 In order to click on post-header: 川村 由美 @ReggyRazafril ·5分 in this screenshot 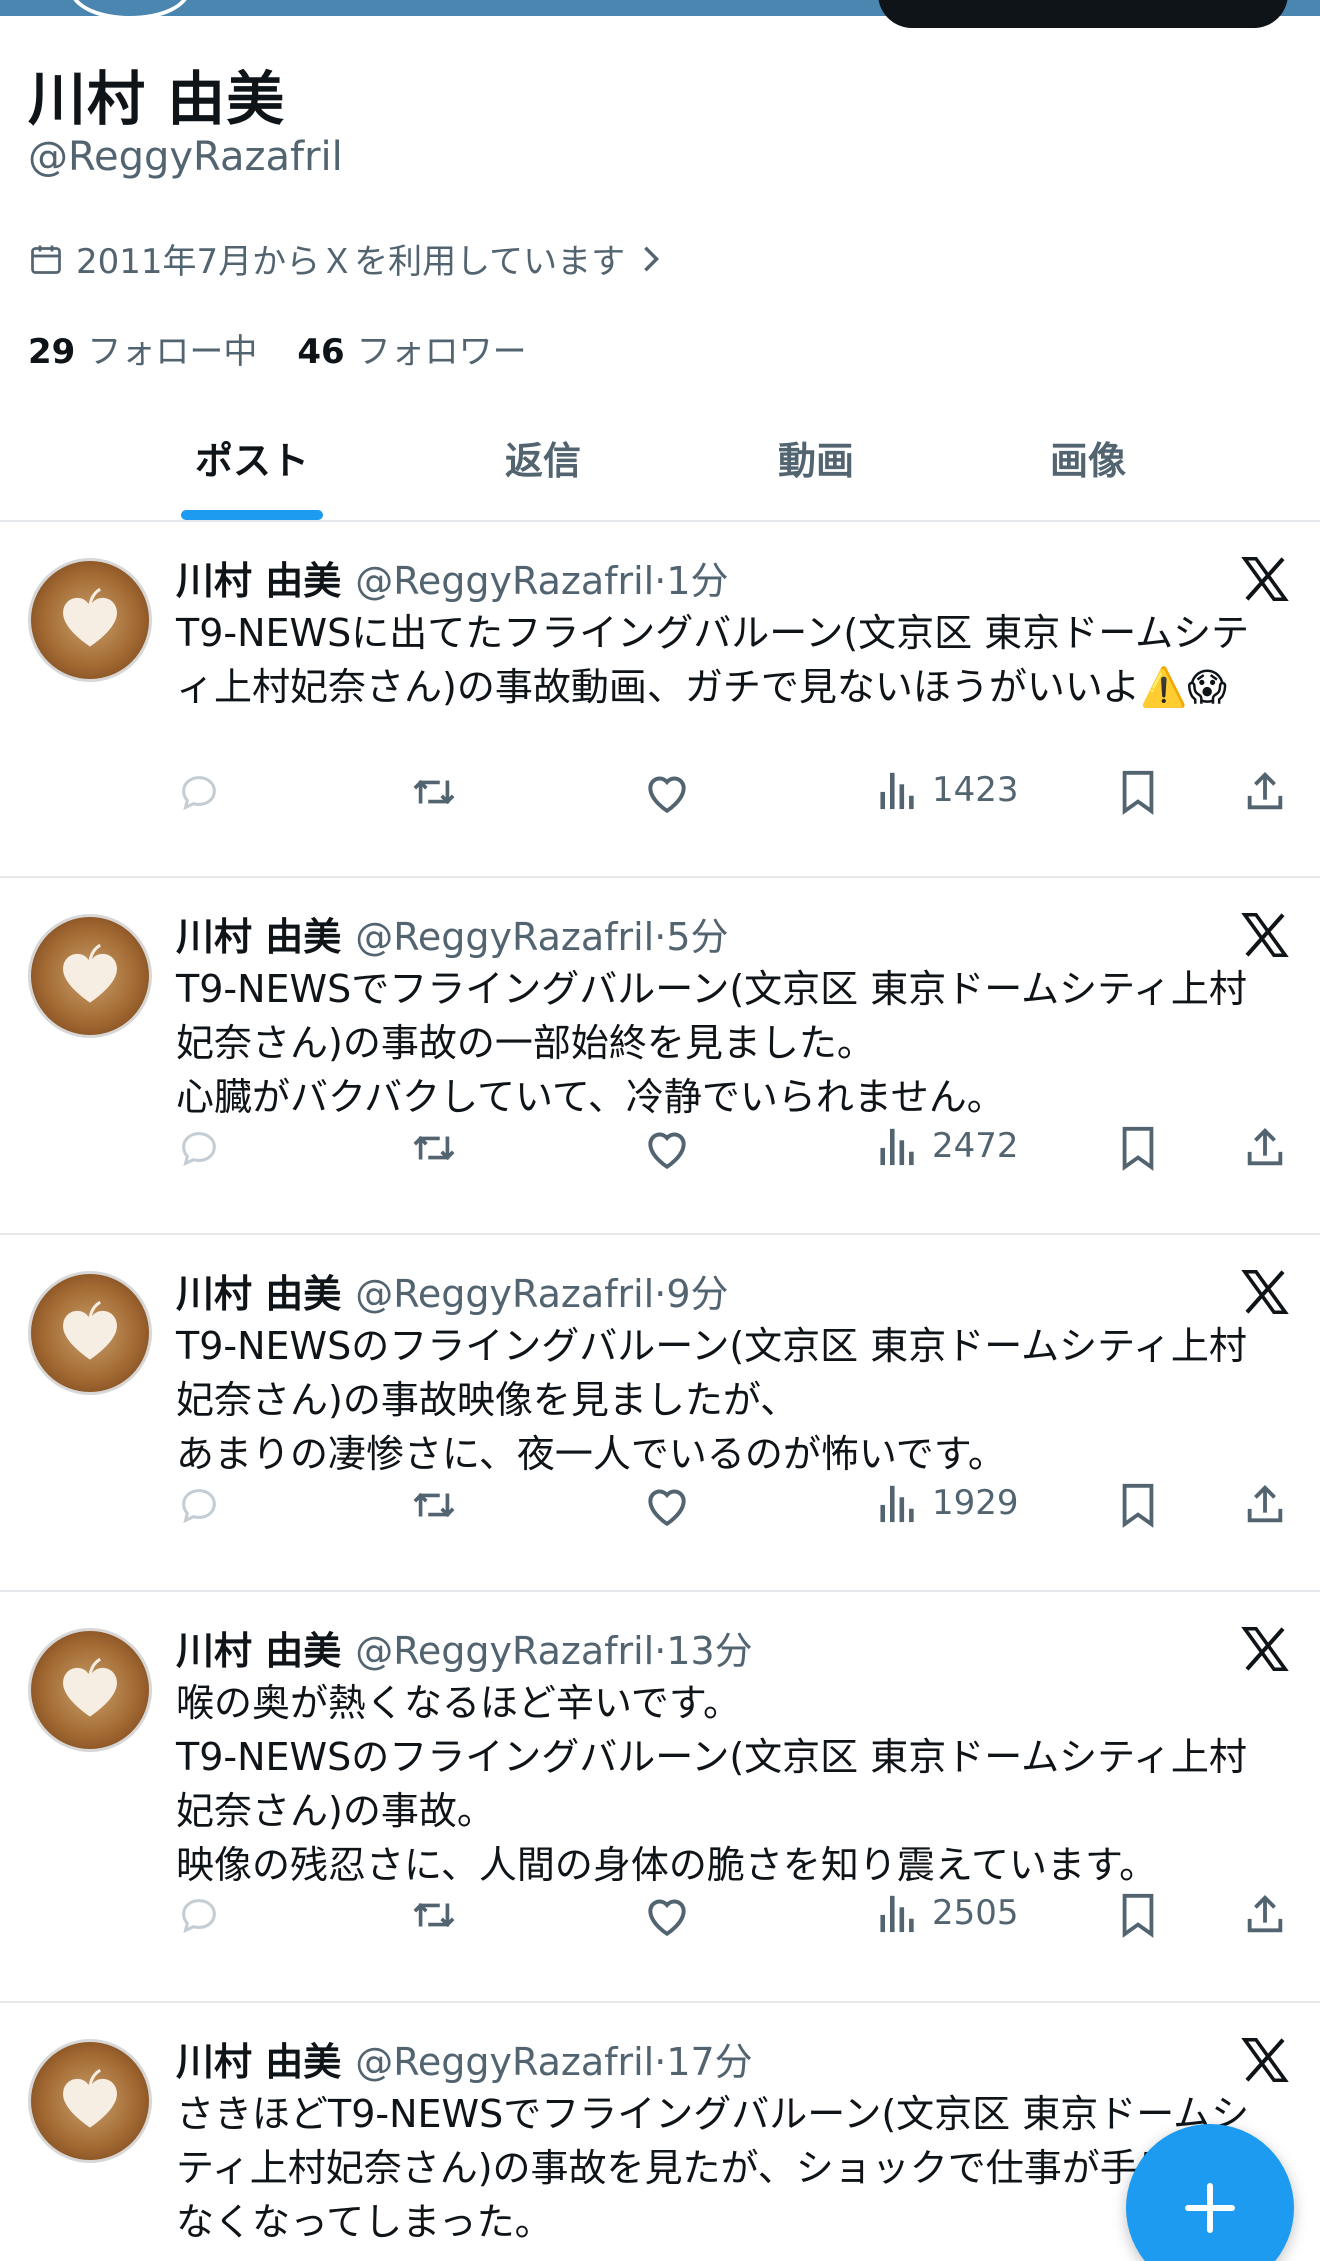, I will do `click(452, 933)`.